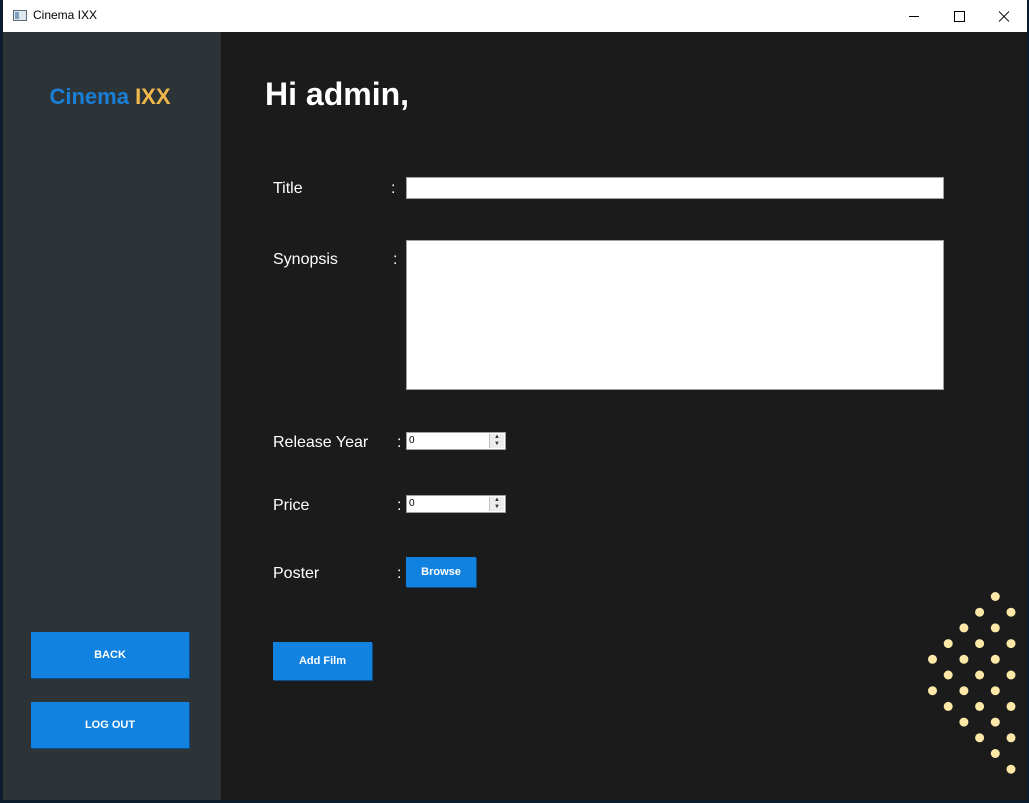 This screenshot has height=803, width=1029. I want to click on release-year-label: Release Year, so click(321, 442).